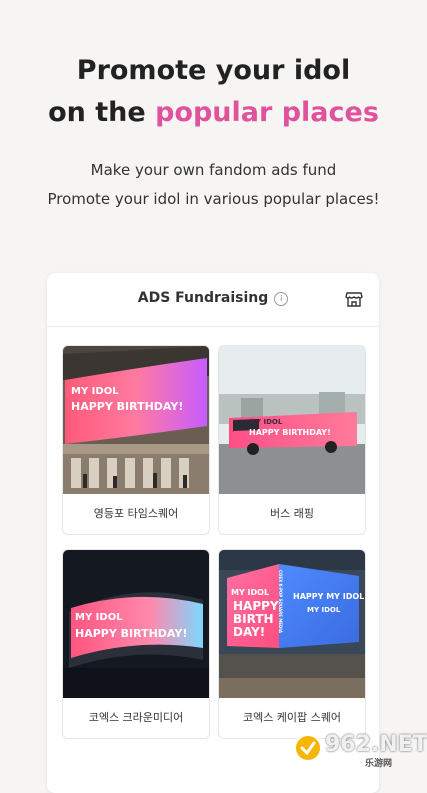 Image resolution: width=427 pixels, height=793 pixels. Describe the element at coordinates (292, 420) in the screenshot. I see `place-image-bus-wrapping: MY IDOL HAPPY BIRTHDAY!` at that location.